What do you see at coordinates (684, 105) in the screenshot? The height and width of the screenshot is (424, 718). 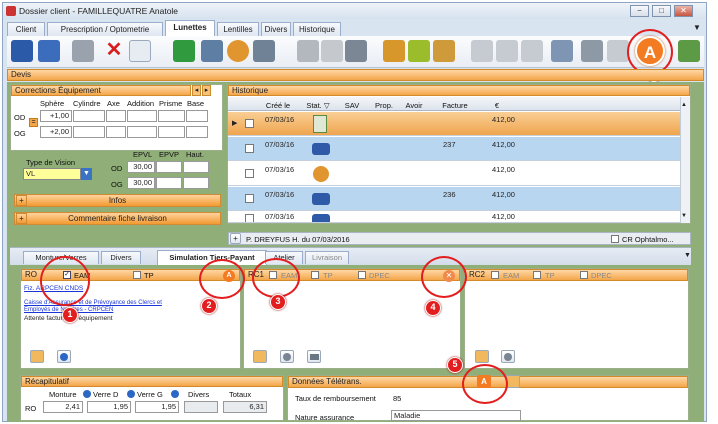 I see `scroll-up-icon: ▲` at bounding box center [684, 105].